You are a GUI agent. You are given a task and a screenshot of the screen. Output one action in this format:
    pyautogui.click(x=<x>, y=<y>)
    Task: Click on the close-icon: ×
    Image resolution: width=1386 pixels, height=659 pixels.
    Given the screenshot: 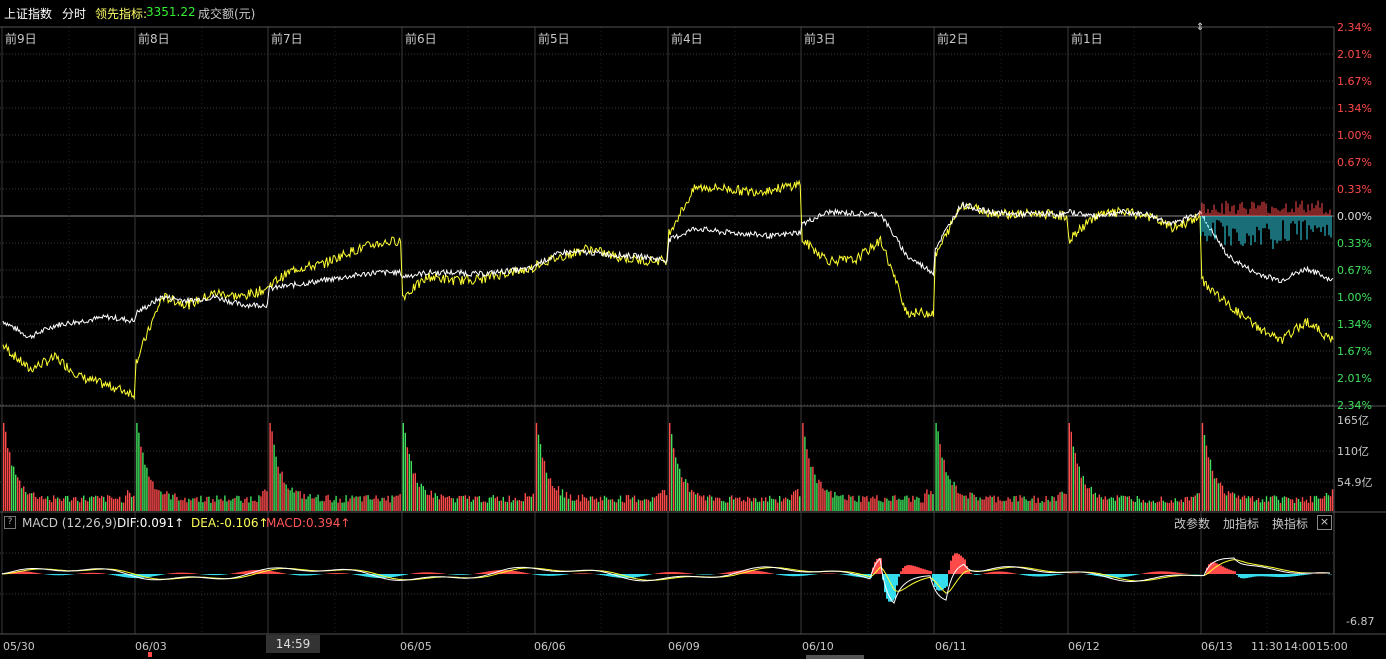 What is the action you would take?
    pyautogui.click(x=1324, y=522)
    